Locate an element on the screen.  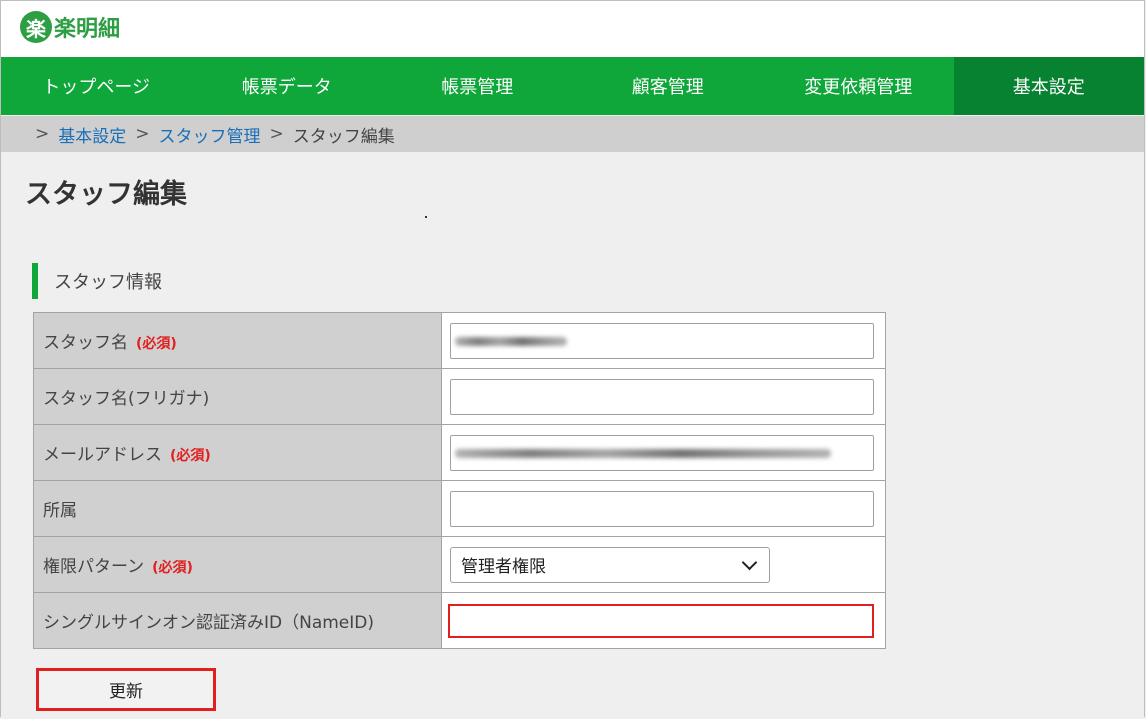
staff-name-kana-label: スタッフ名(フリガナ) is located at coordinates (126, 399).